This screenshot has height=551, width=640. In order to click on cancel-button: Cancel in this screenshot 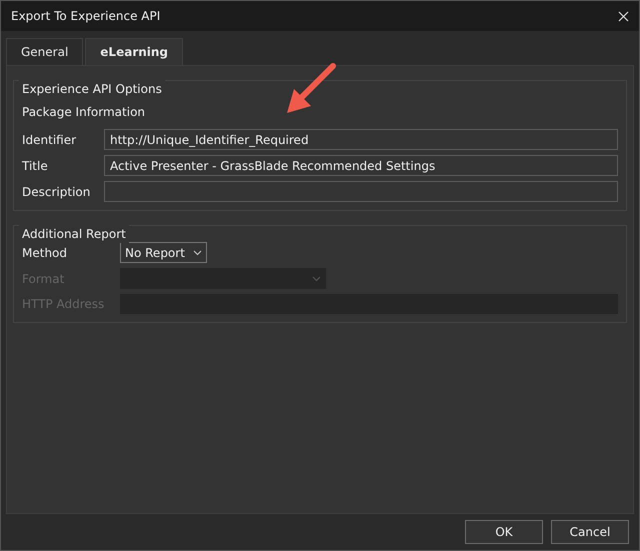, I will do `click(590, 532)`.